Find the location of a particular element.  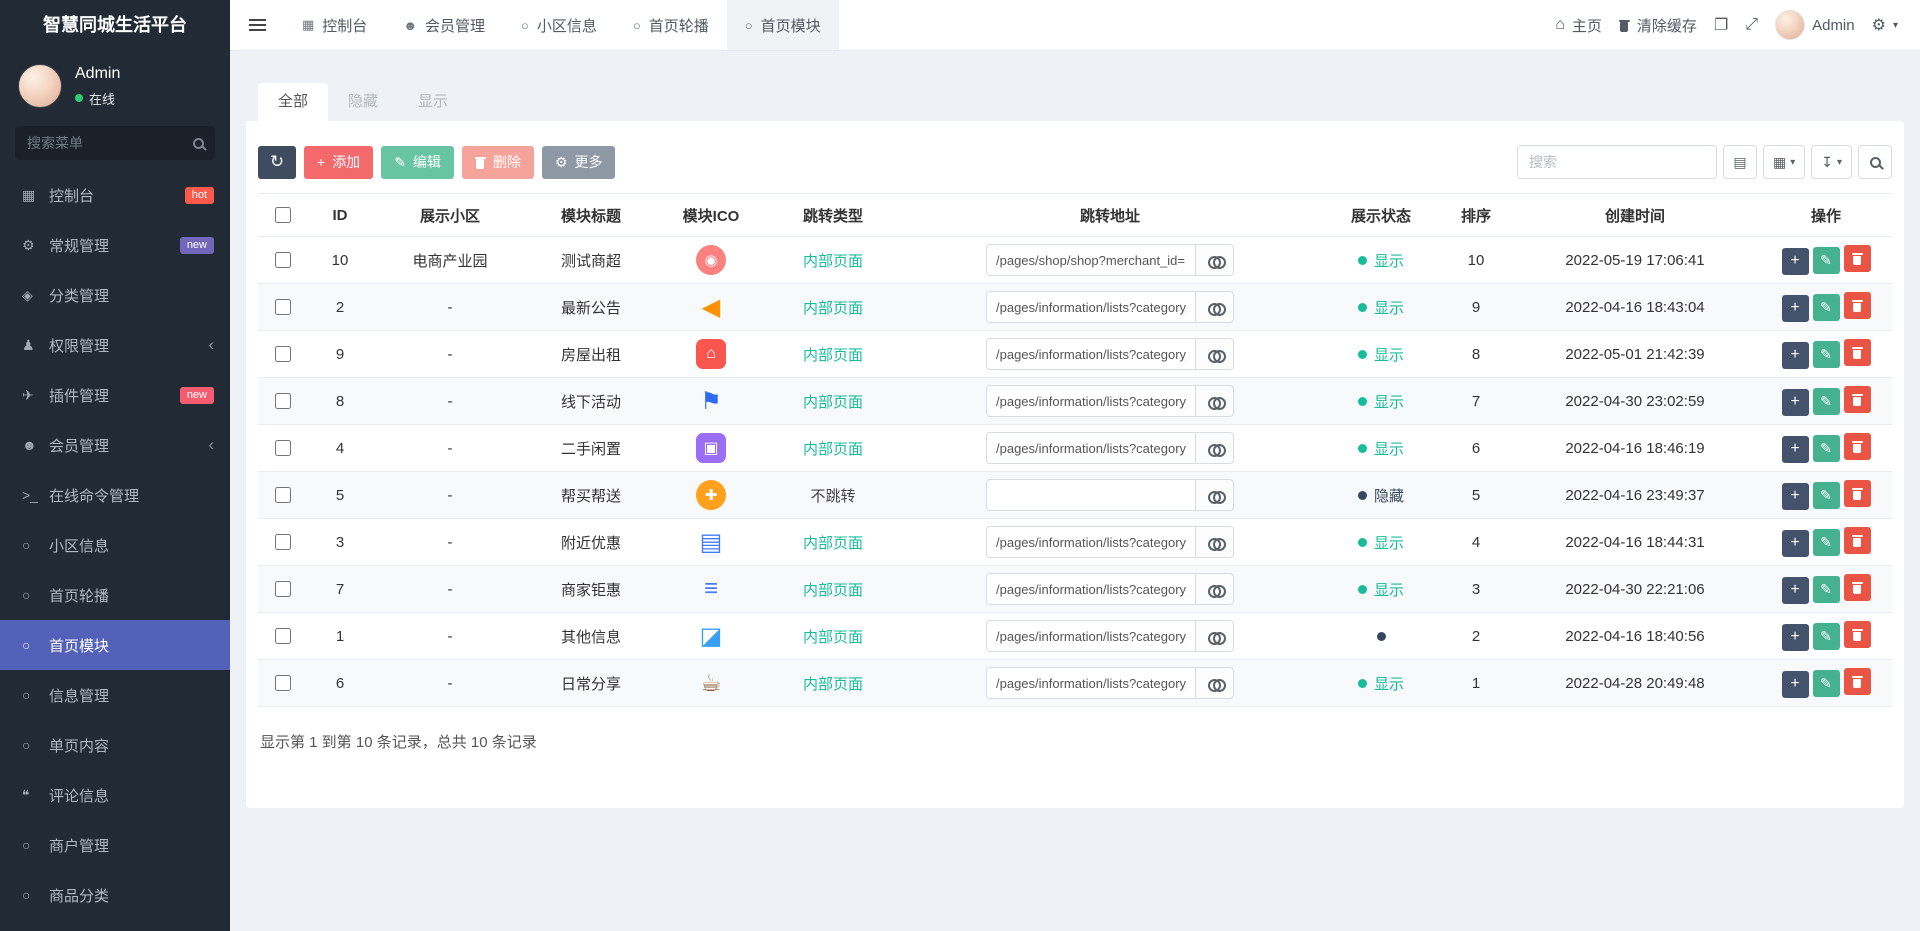

table-search-input is located at coordinates (1616, 162).